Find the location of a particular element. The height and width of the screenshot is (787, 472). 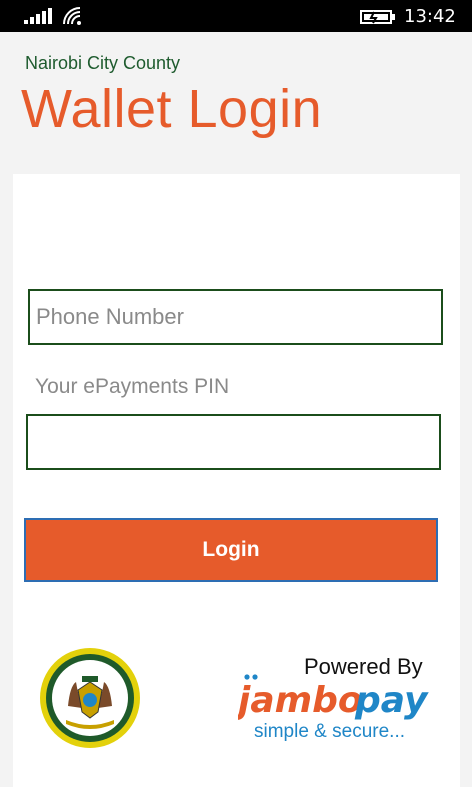

wifi-icon is located at coordinates (72, 16).